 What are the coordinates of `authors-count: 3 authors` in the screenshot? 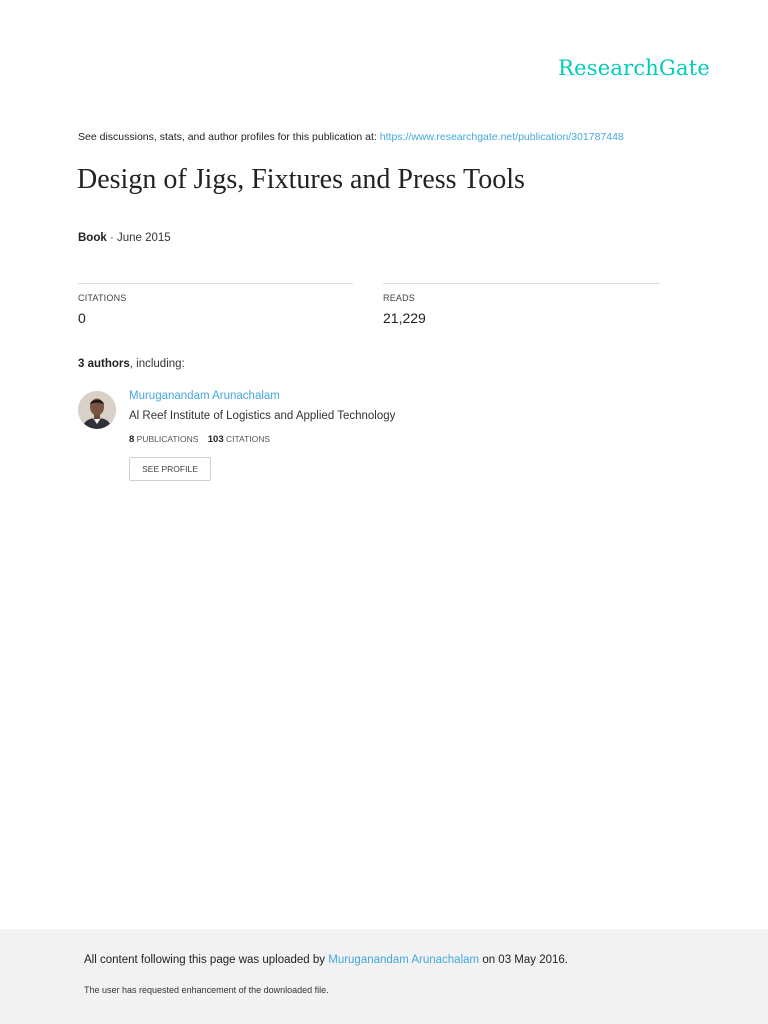 It's located at (104, 364).